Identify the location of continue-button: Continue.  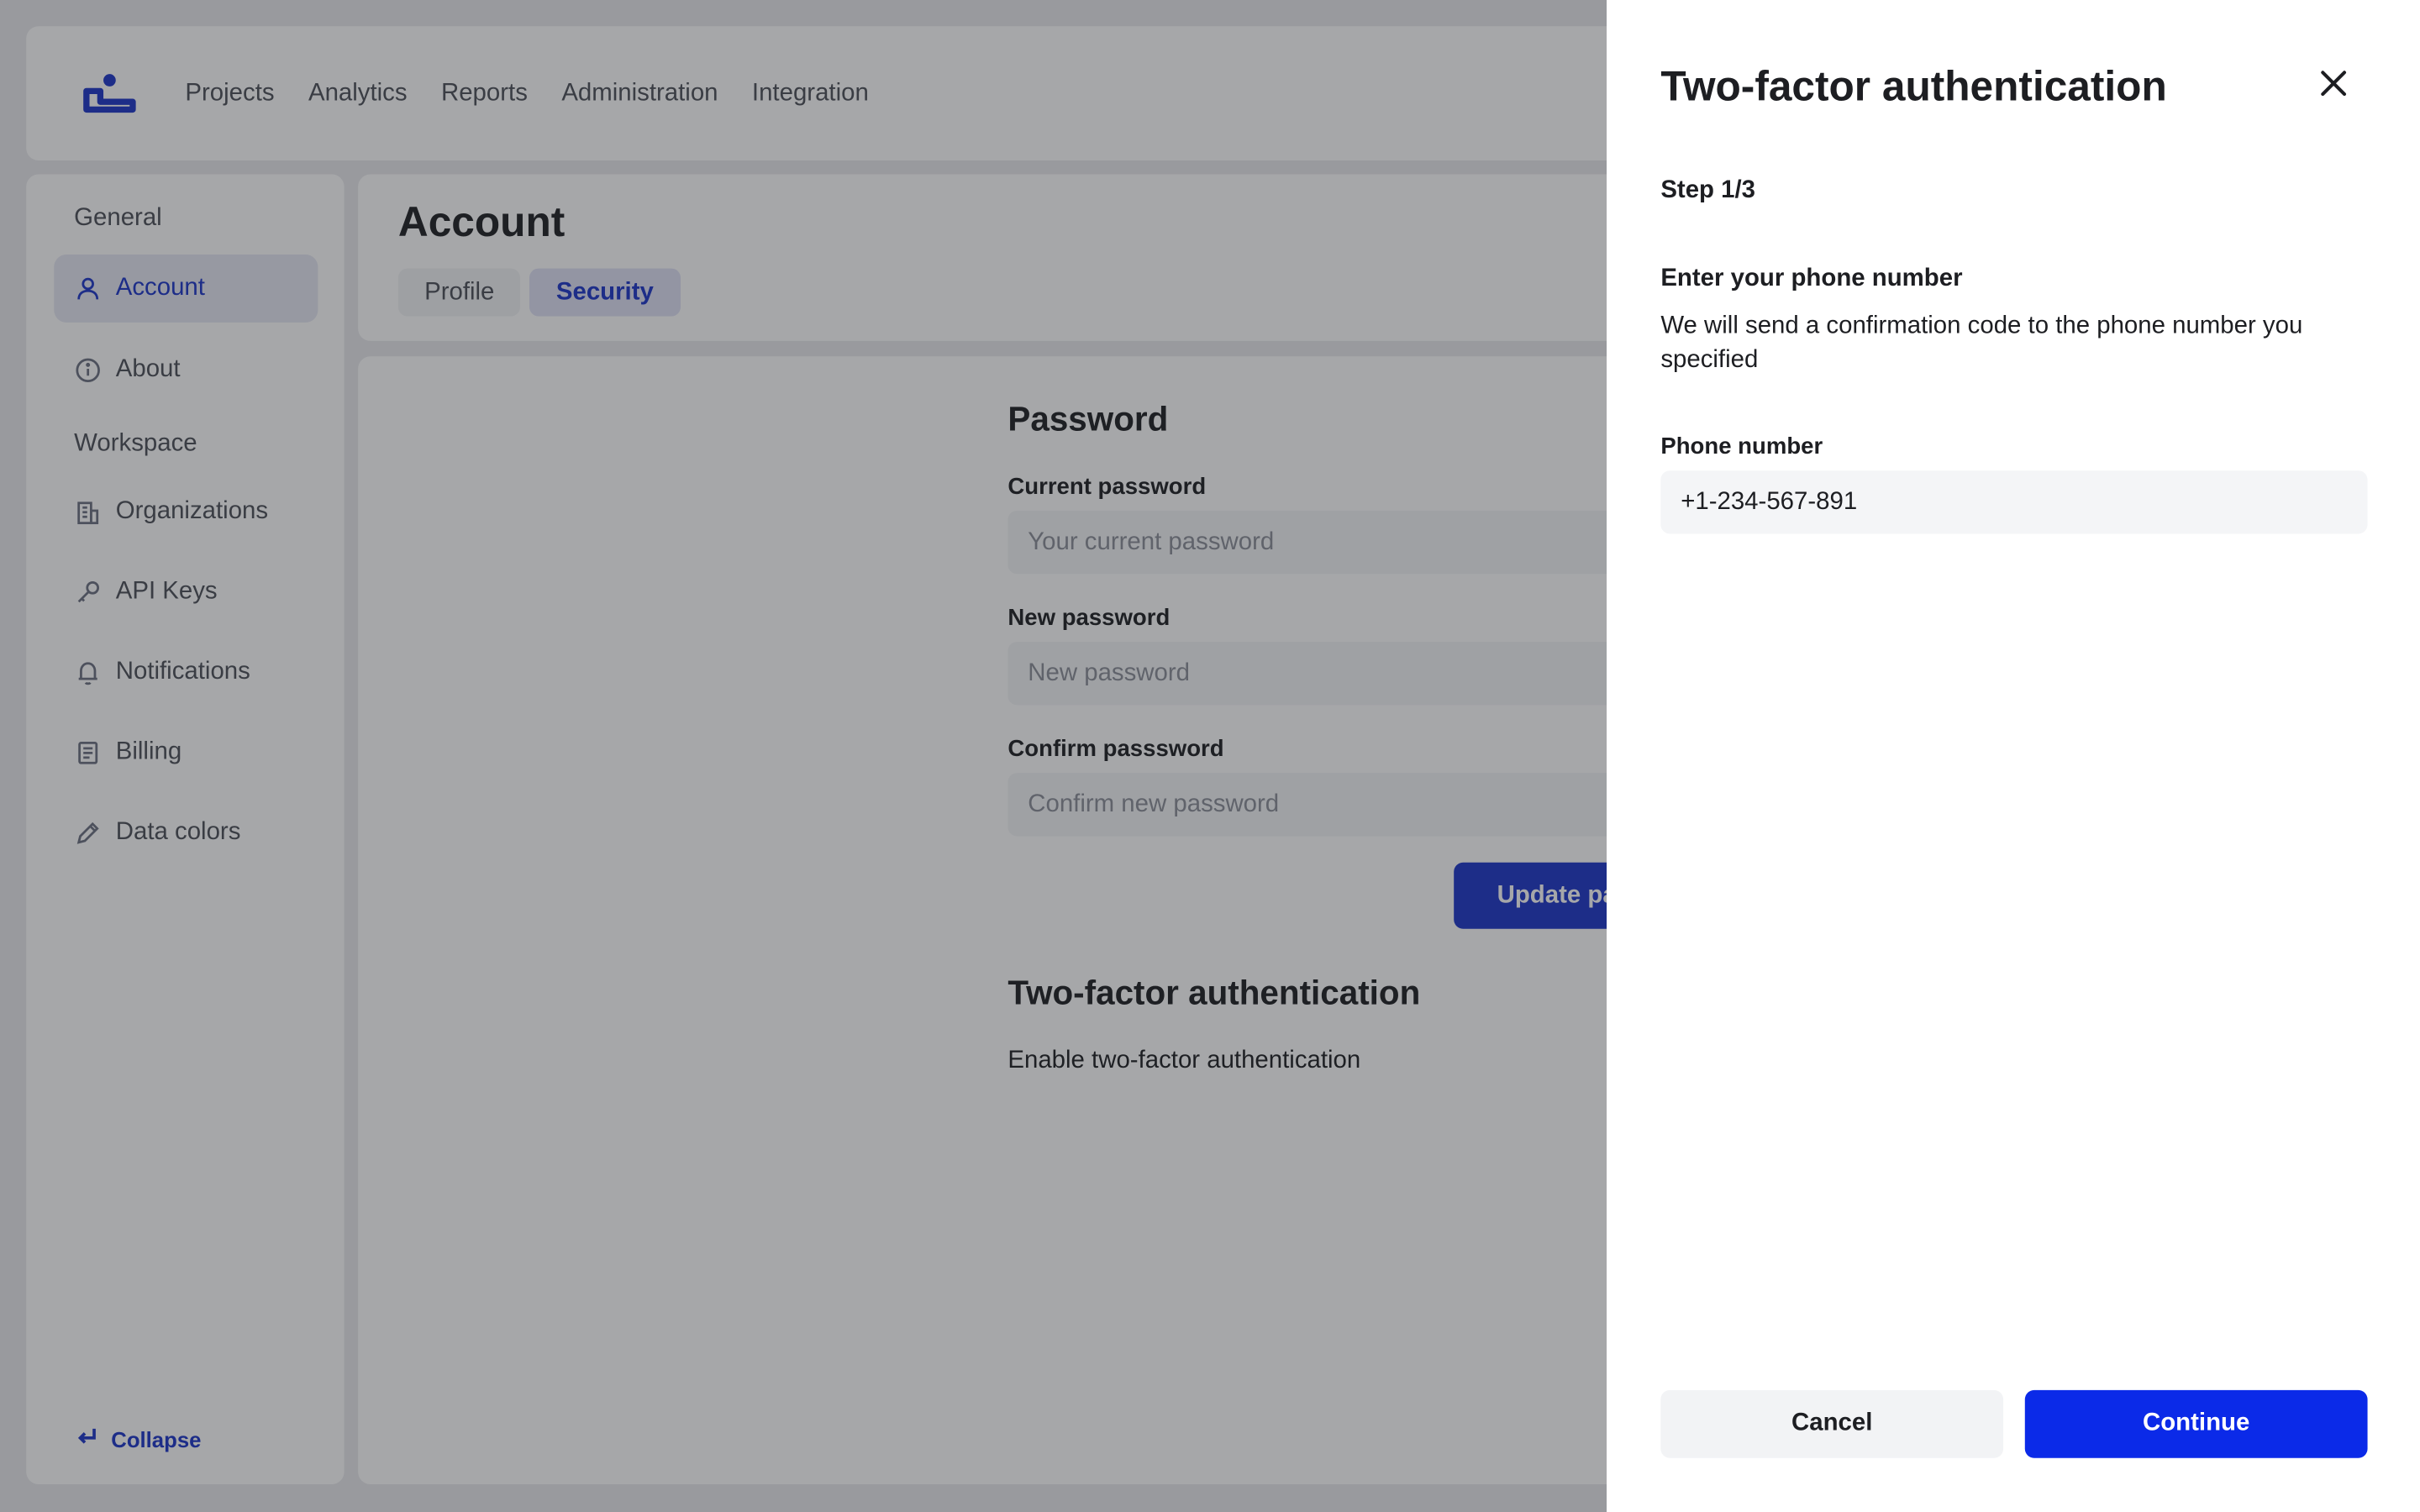
(2196, 1423).